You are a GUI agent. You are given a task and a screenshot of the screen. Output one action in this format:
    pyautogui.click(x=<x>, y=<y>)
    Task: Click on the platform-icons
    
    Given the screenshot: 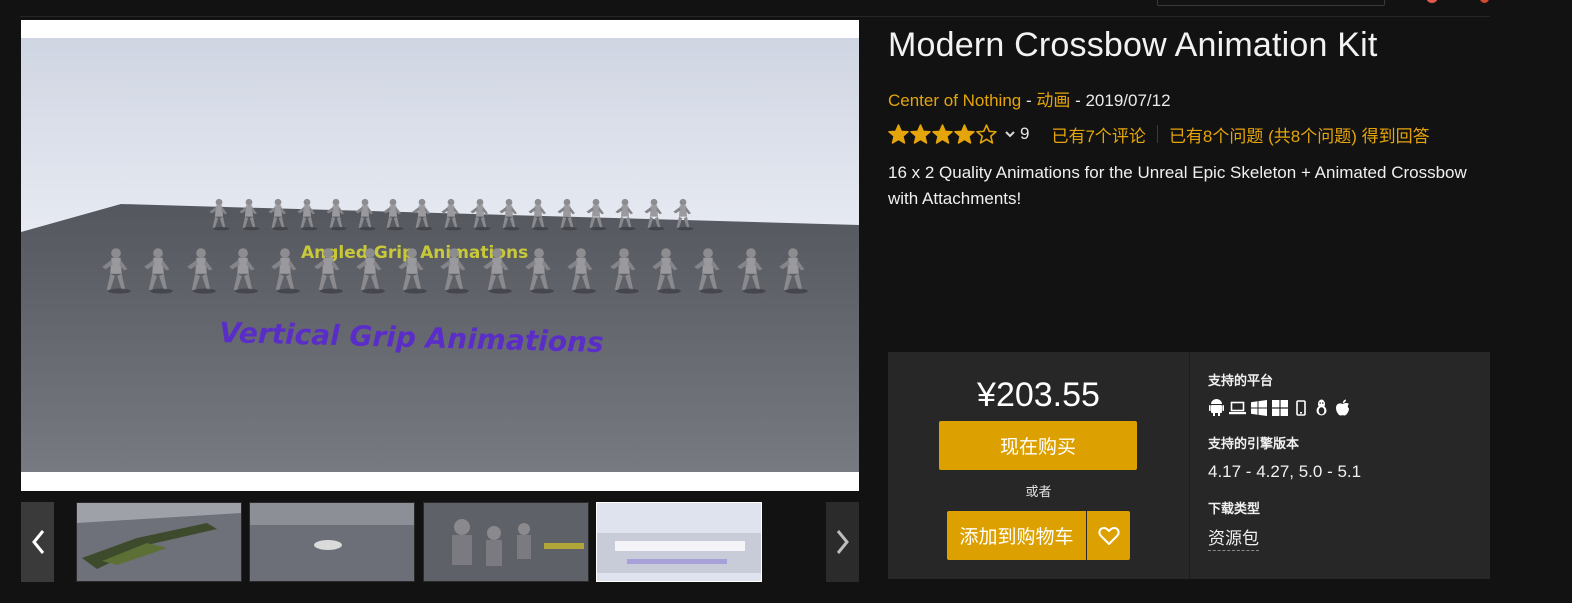 What is the action you would take?
    pyautogui.click(x=1279, y=407)
    